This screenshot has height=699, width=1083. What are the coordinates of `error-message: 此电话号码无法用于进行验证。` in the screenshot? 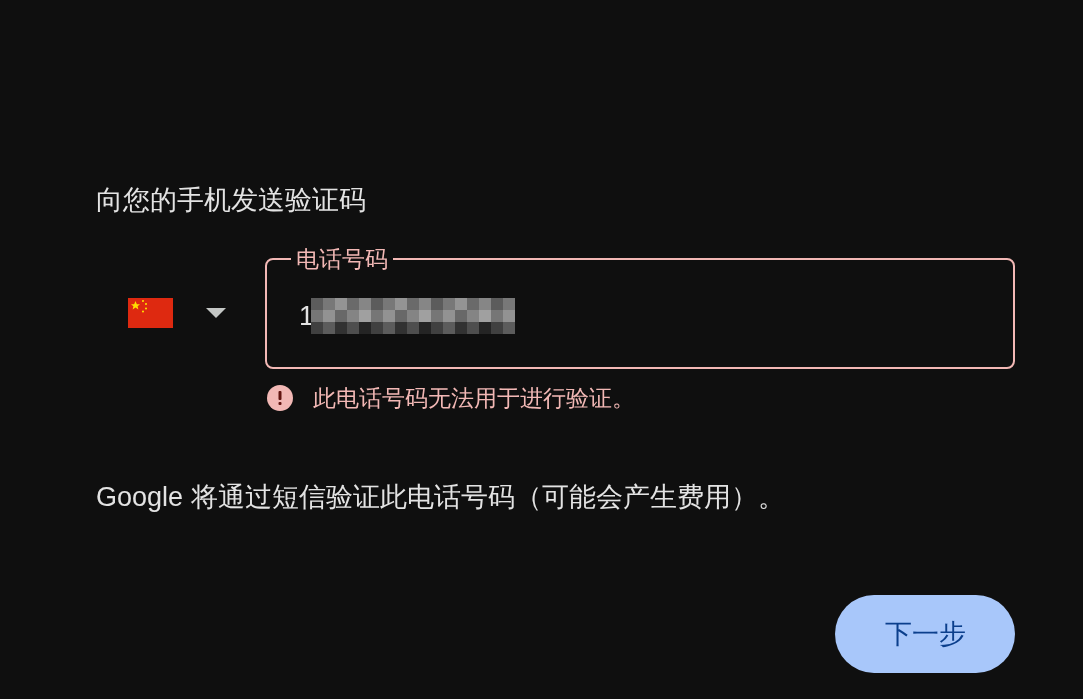 It's located at (474, 398).